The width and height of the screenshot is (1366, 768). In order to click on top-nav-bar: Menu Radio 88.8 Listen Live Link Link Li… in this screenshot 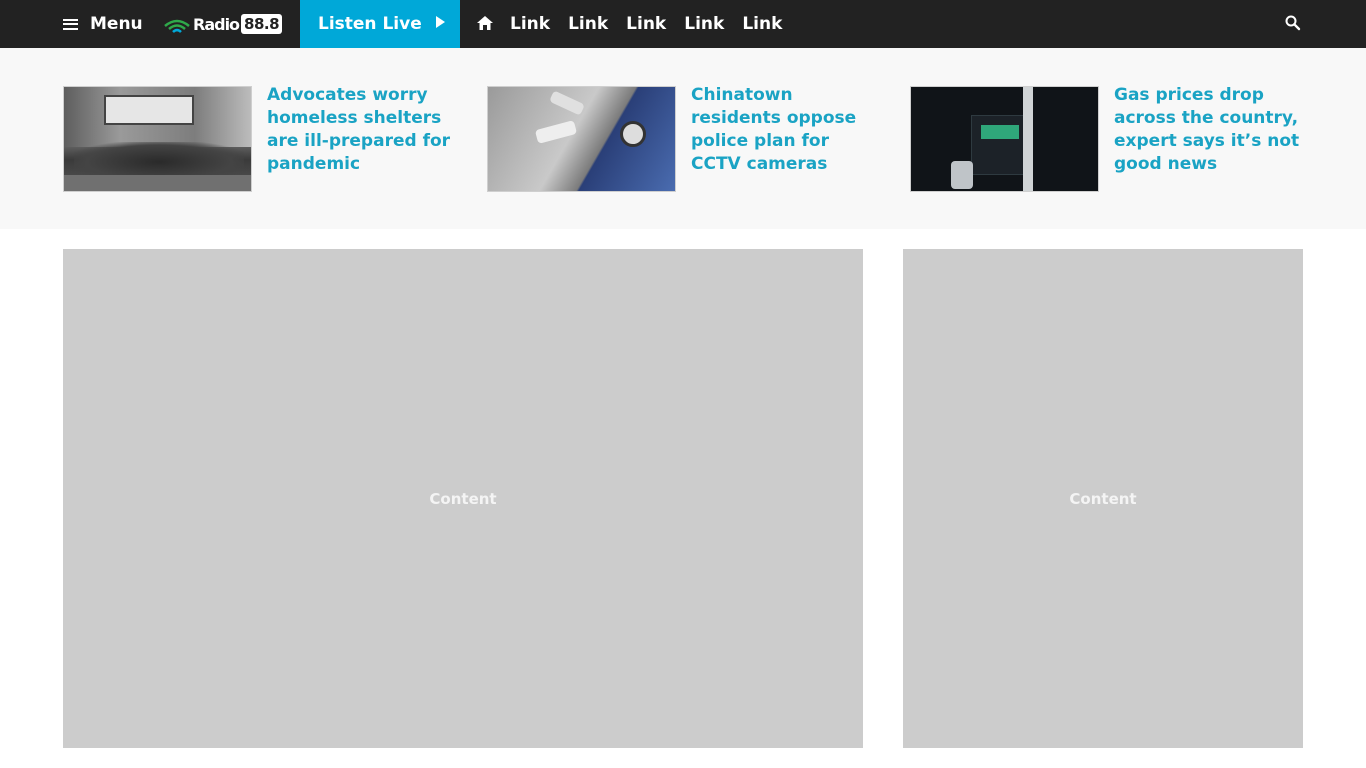, I will do `click(683, 24)`.